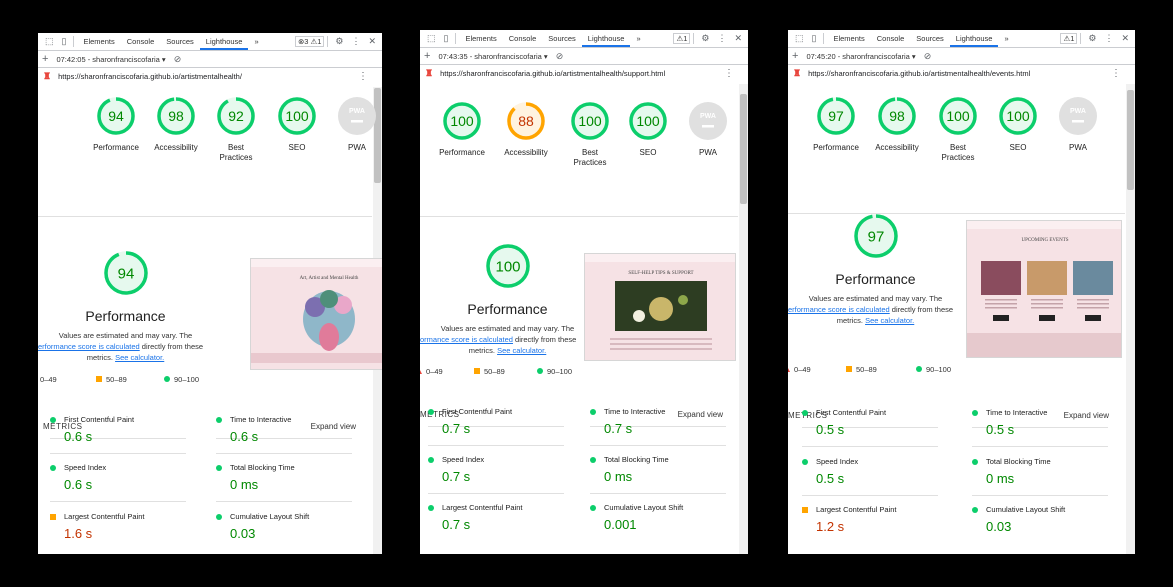  What do you see at coordinates (462, 129) in the screenshot?
I see `gauge-performance: 100 Performance` at bounding box center [462, 129].